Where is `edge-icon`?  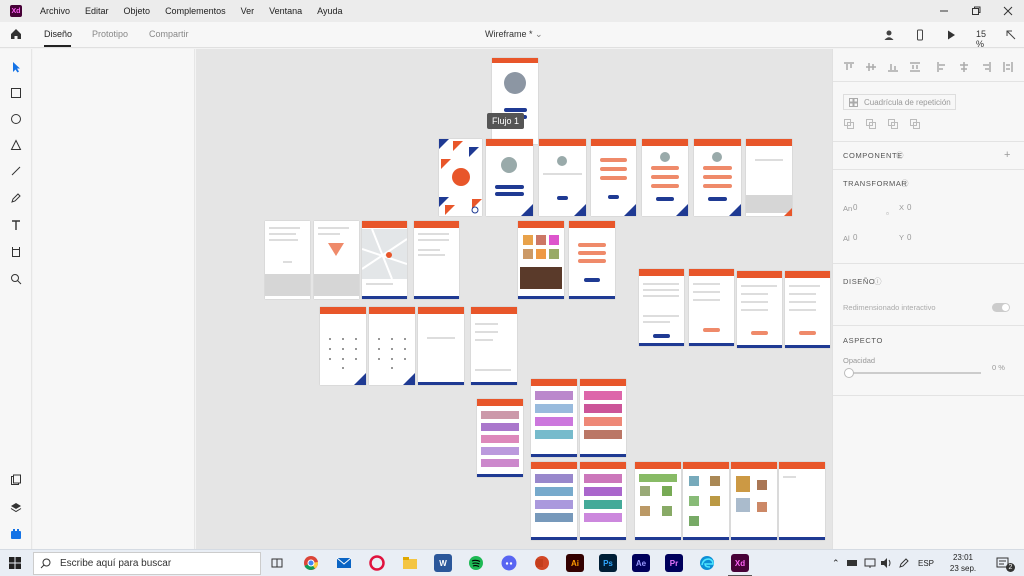 edge-icon is located at coordinates (707, 563).